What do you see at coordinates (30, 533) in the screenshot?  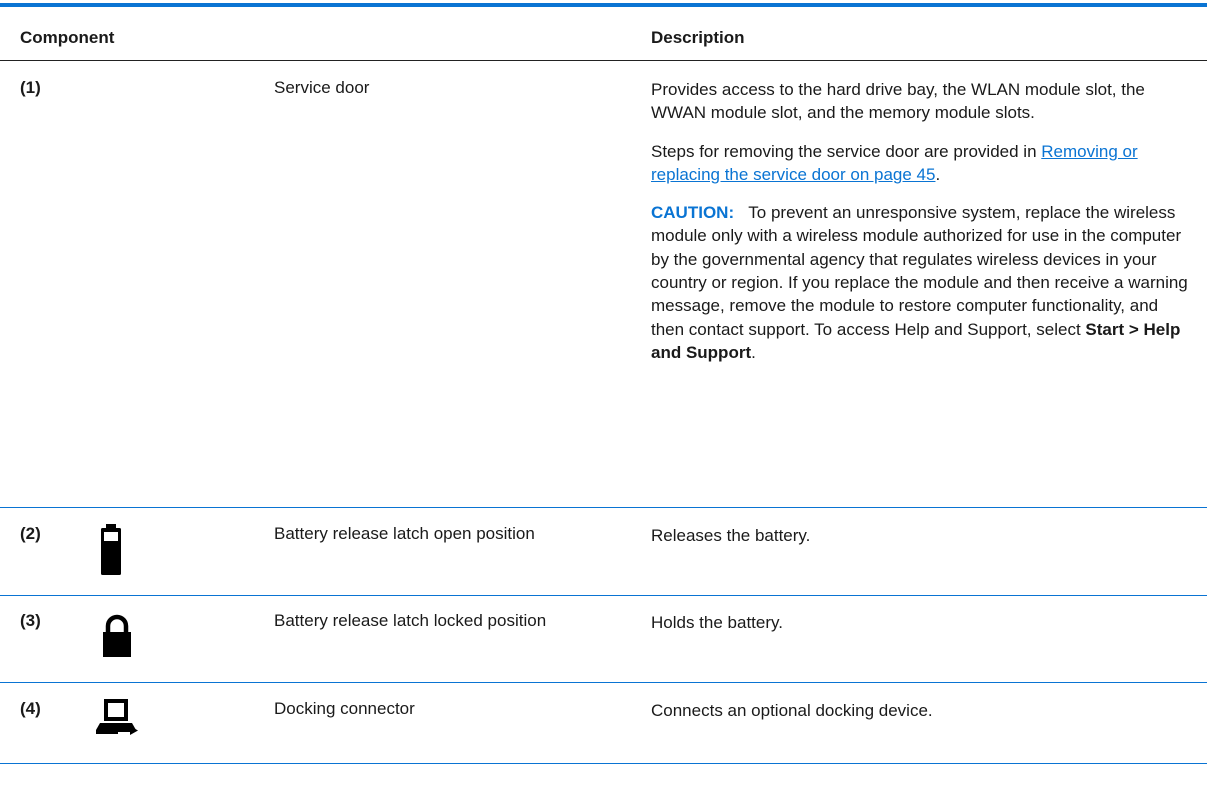 I see `row-number: (2)` at bounding box center [30, 533].